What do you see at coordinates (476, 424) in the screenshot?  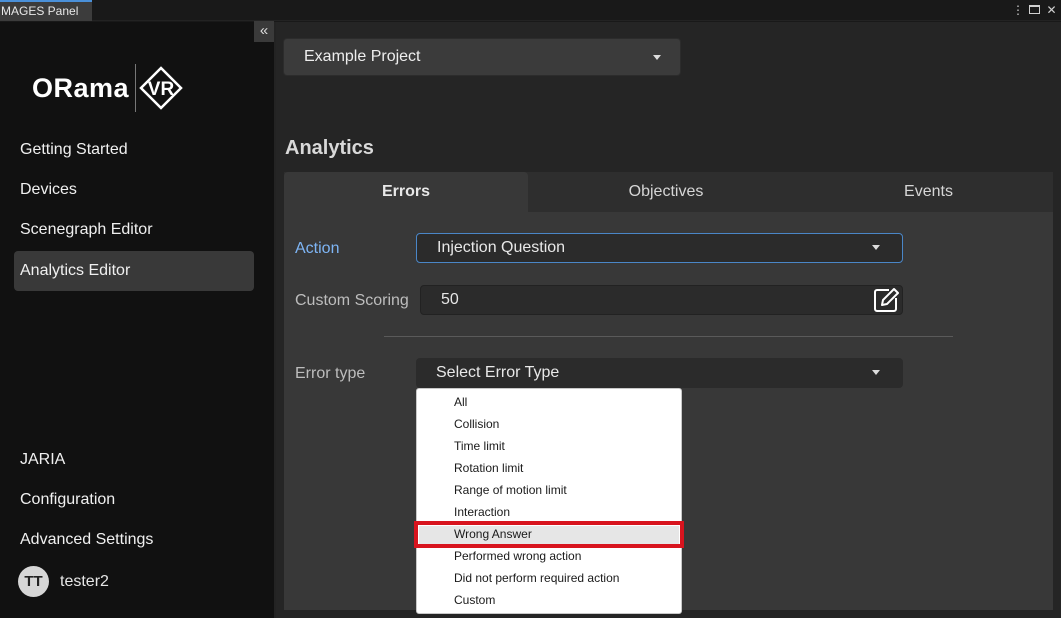 I see `dropdown-option-collision: Collision` at bounding box center [476, 424].